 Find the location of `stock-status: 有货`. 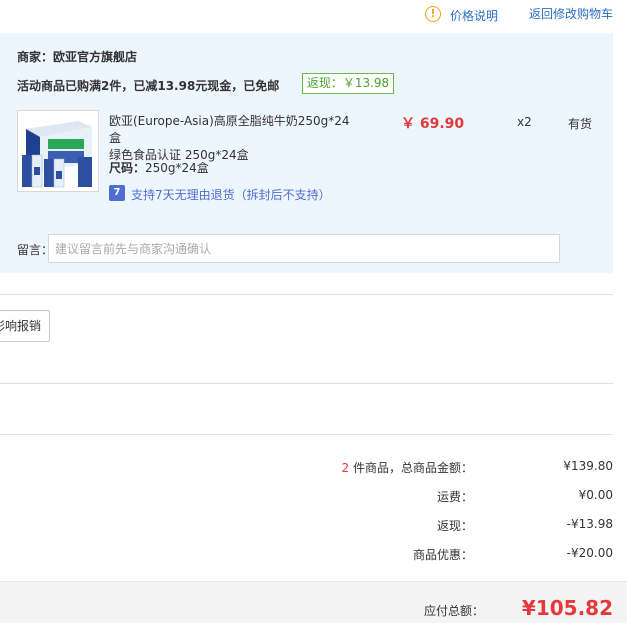

stock-status: 有货 is located at coordinates (580, 124).